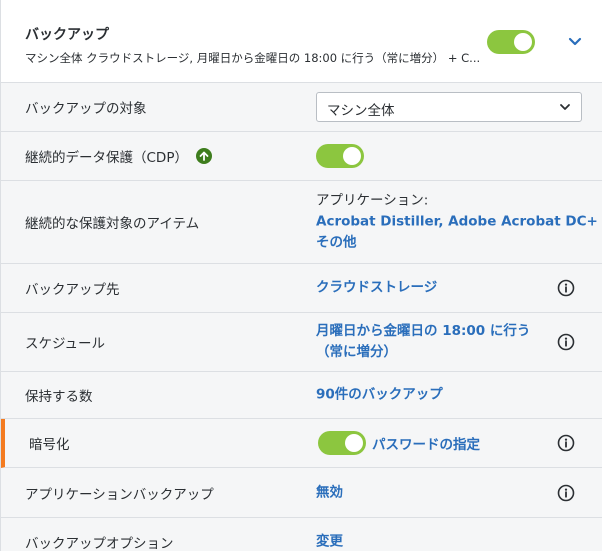 The width and height of the screenshot is (602, 551). What do you see at coordinates (301, 493) in the screenshot?
I see `row-app-backup: アプリケーションバックアップ 無効` at bounding box center [301, 493].